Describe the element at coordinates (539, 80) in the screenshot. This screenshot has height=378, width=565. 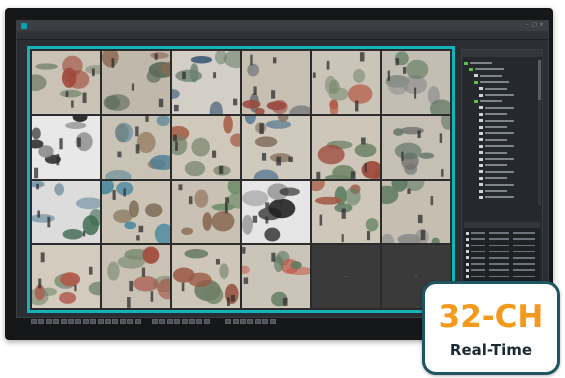
I see `scrollbar-thumb` at that location.